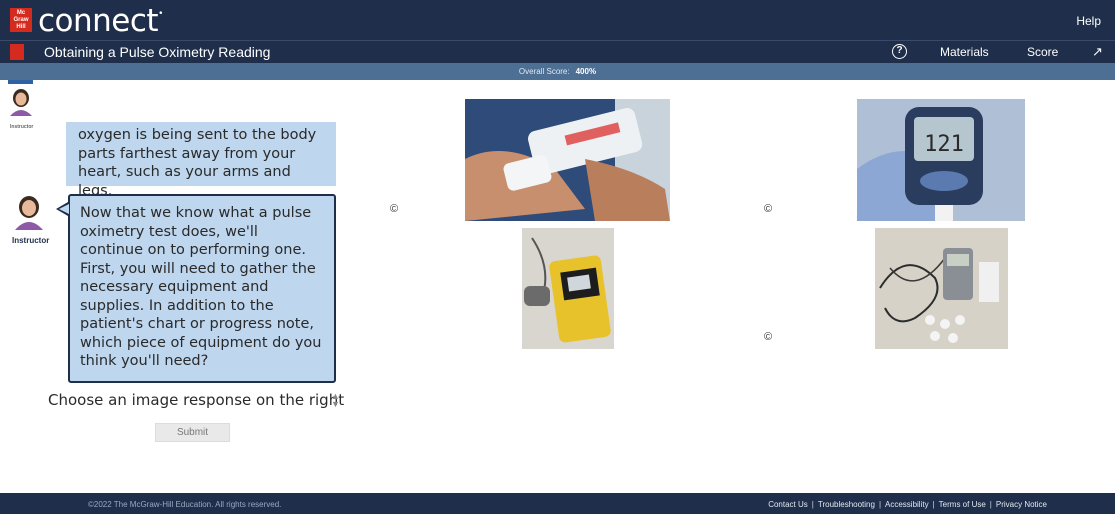 Image resolution: width=1115 pixels, height=514 pixels. I want to click on connect-logo: connect•, so click(100, 21).